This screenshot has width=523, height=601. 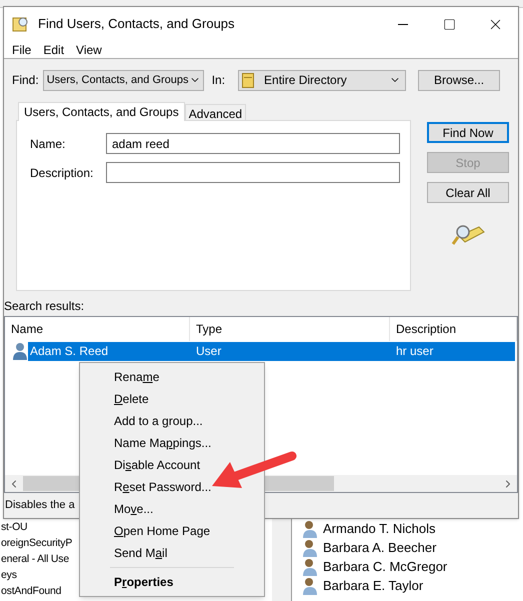 I want to click on menu-item: Send Mail, so click(x=172, y=553).